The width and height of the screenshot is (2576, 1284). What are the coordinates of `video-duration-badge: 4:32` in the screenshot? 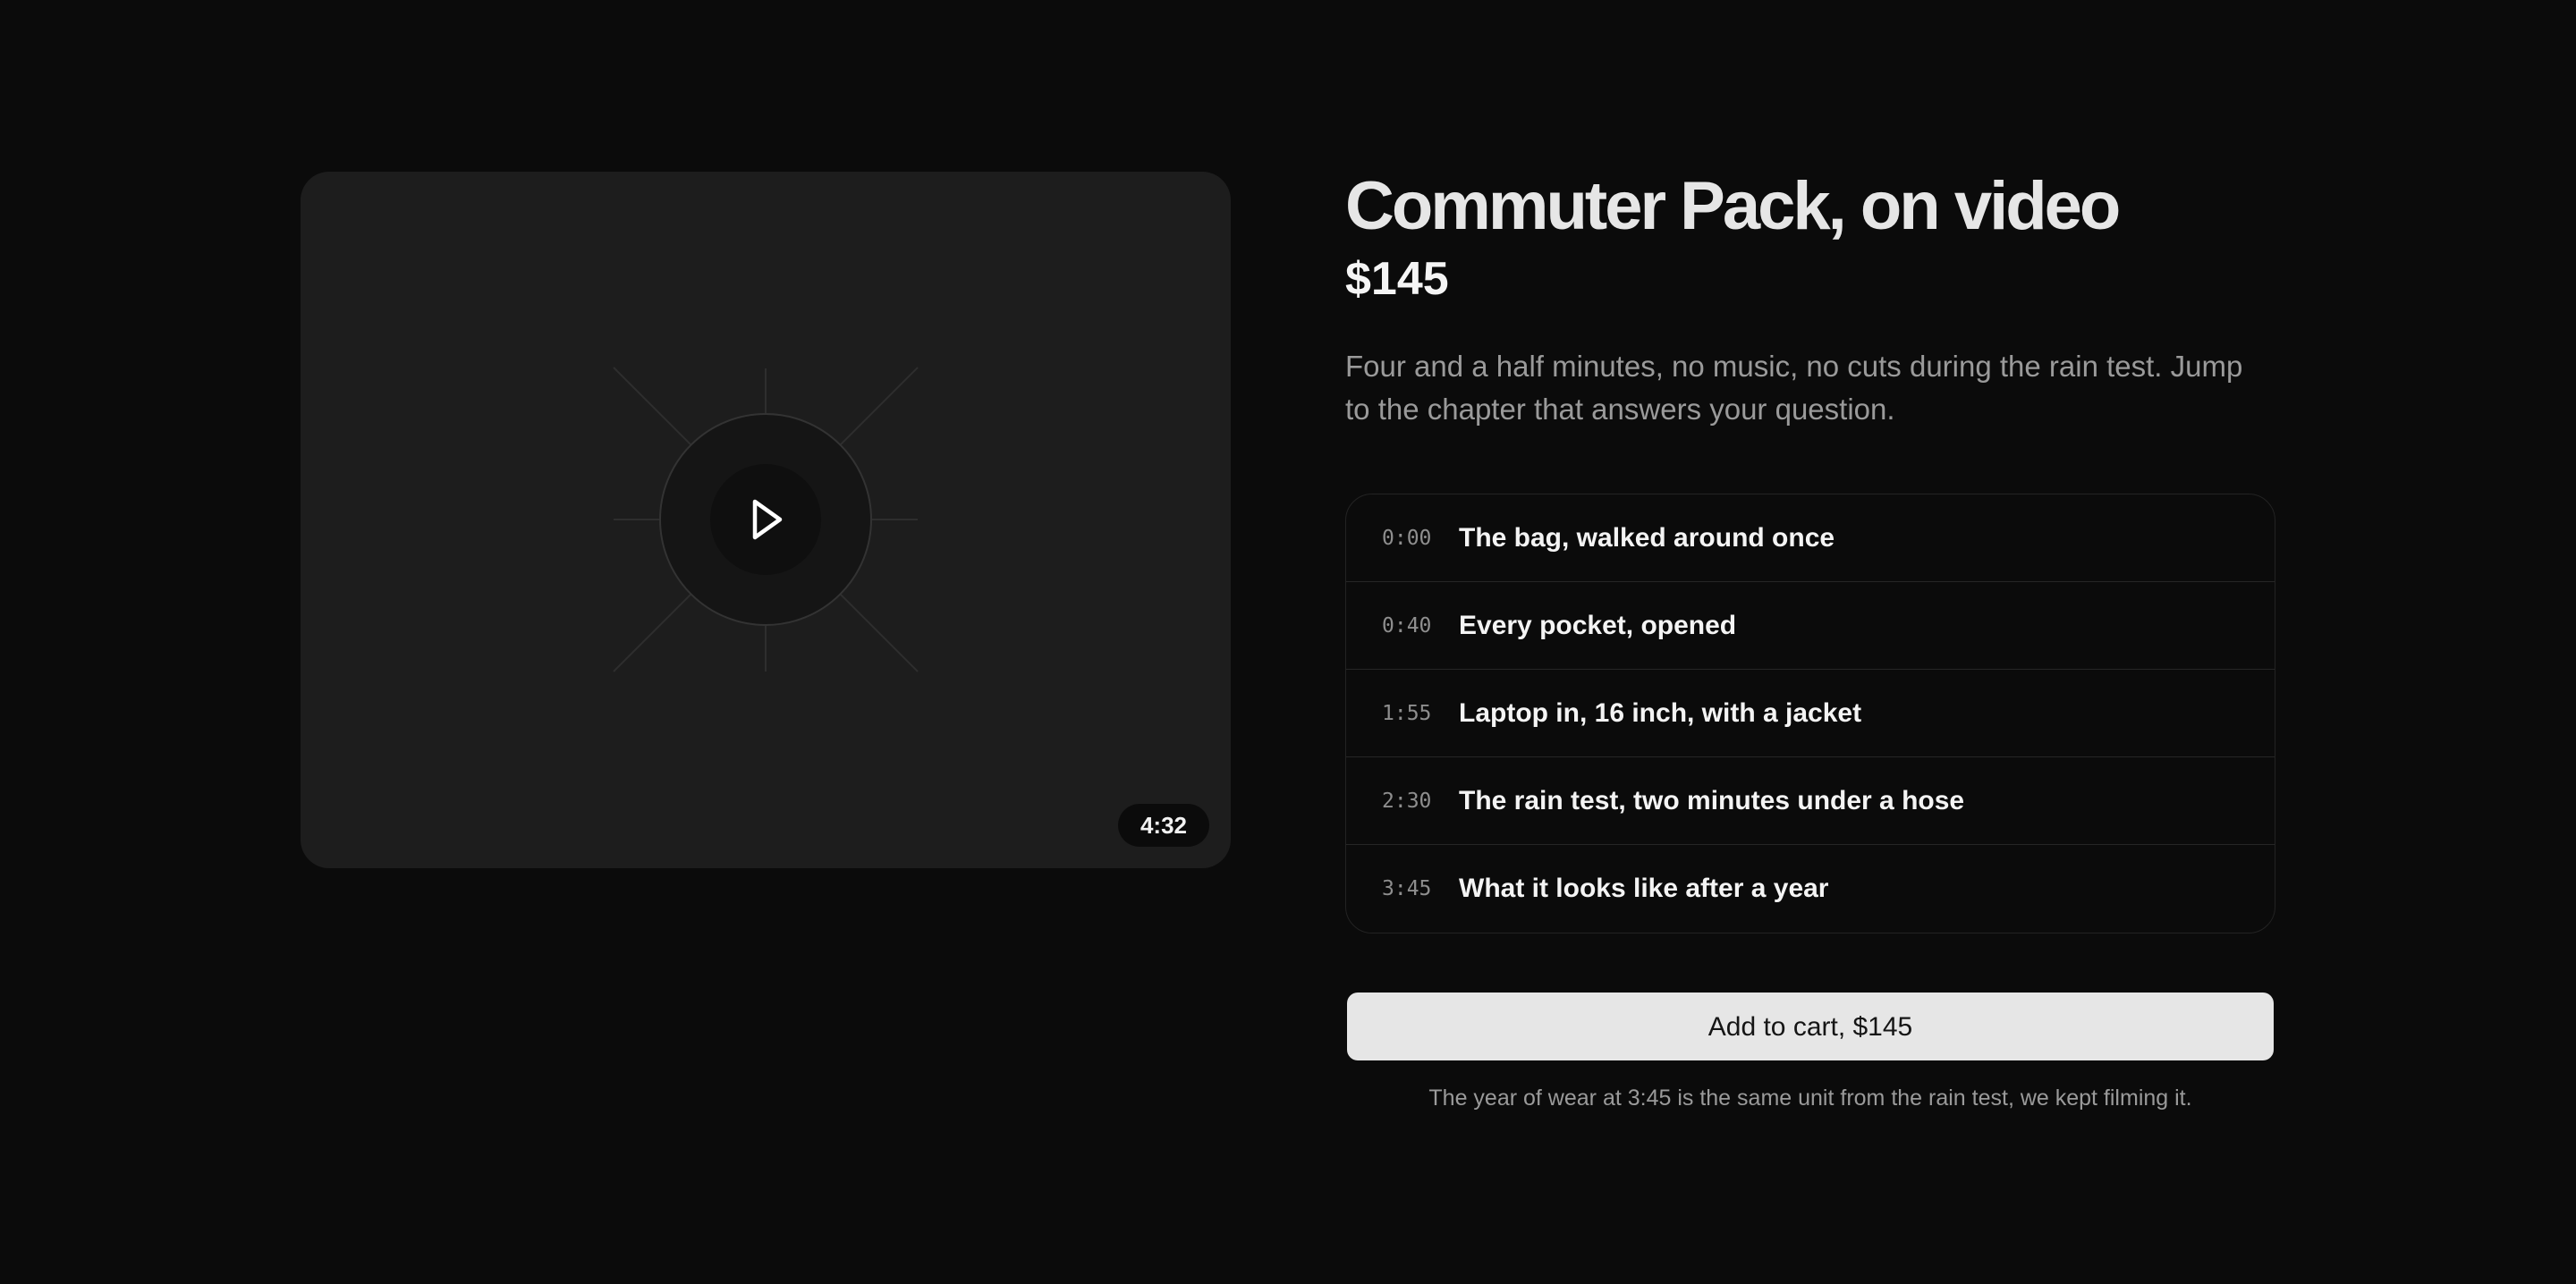 It's located at (1163, 826).